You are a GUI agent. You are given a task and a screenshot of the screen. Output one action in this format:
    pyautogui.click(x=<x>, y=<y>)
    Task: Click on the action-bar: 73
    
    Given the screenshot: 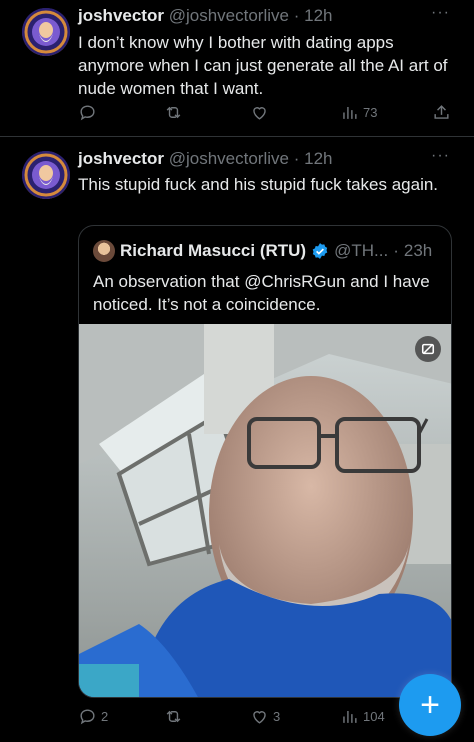 What is the action you would take?
    pyautogui.click(x=268, y=115)
    